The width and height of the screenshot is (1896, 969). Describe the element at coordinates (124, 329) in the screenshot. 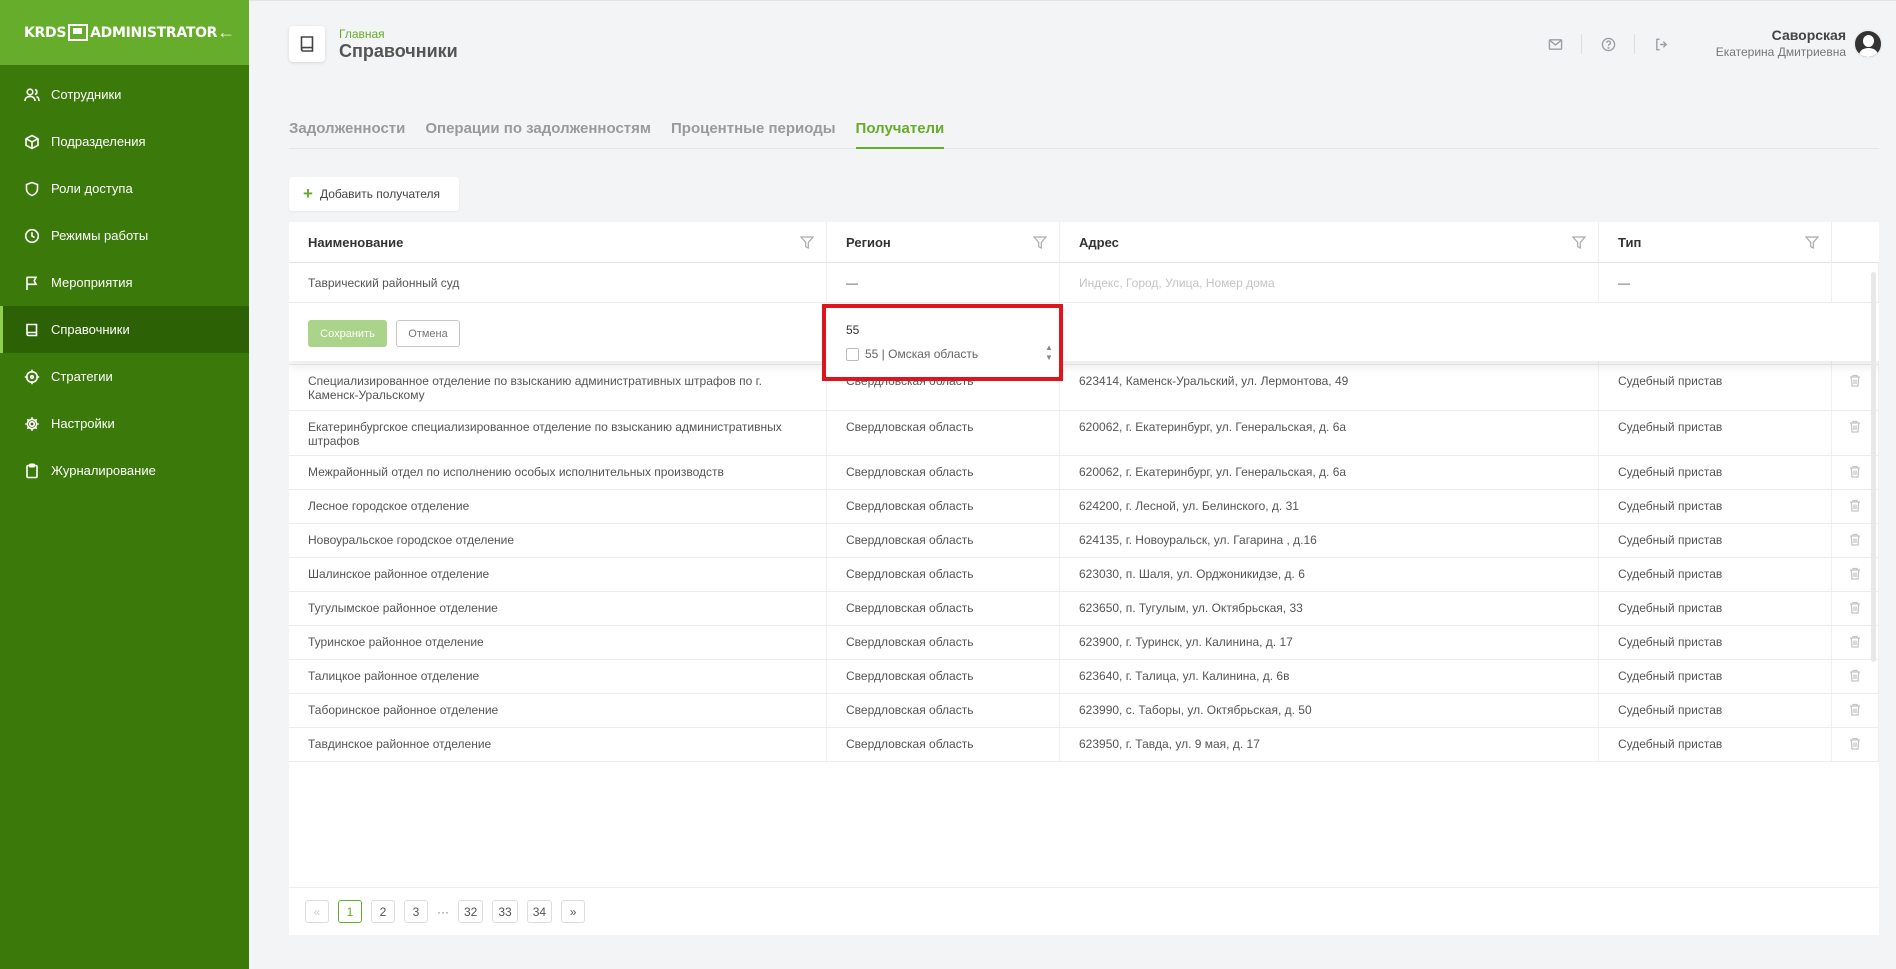

I see `sidebar-item-references: Справочники` at that location.